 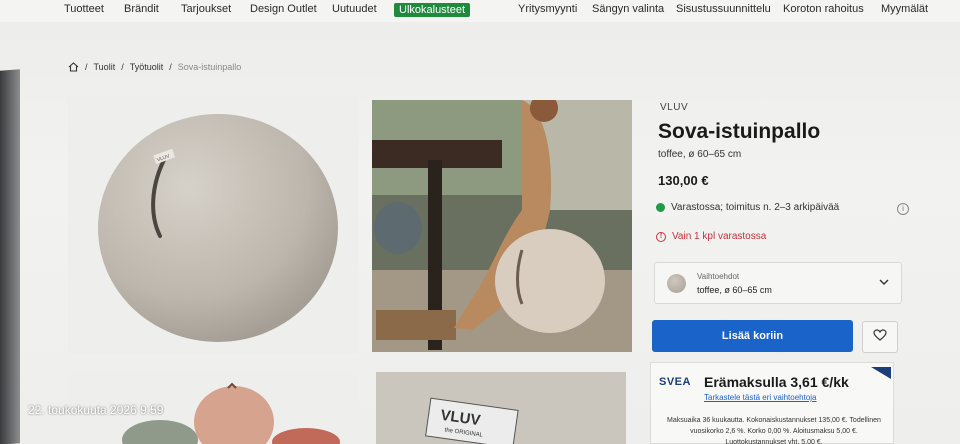 What do you see at coordinates (881, 373) in the screenshot?
I see `svea-corner-mark` at bounding box center [881, 373].